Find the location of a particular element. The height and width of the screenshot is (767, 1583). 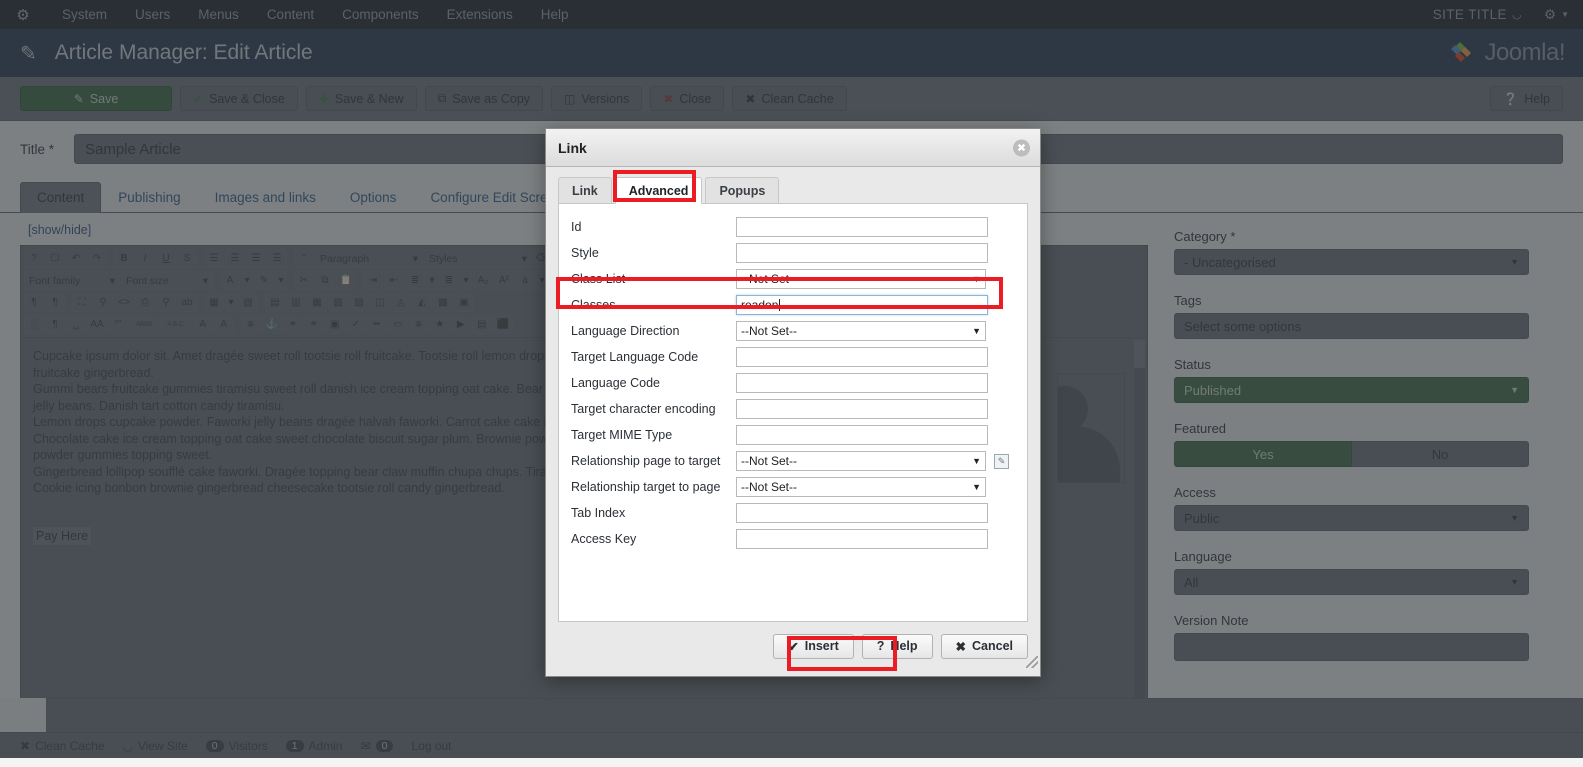

form-row-target-mime-type: Target MIME Type is located at coordinates (793, 435).